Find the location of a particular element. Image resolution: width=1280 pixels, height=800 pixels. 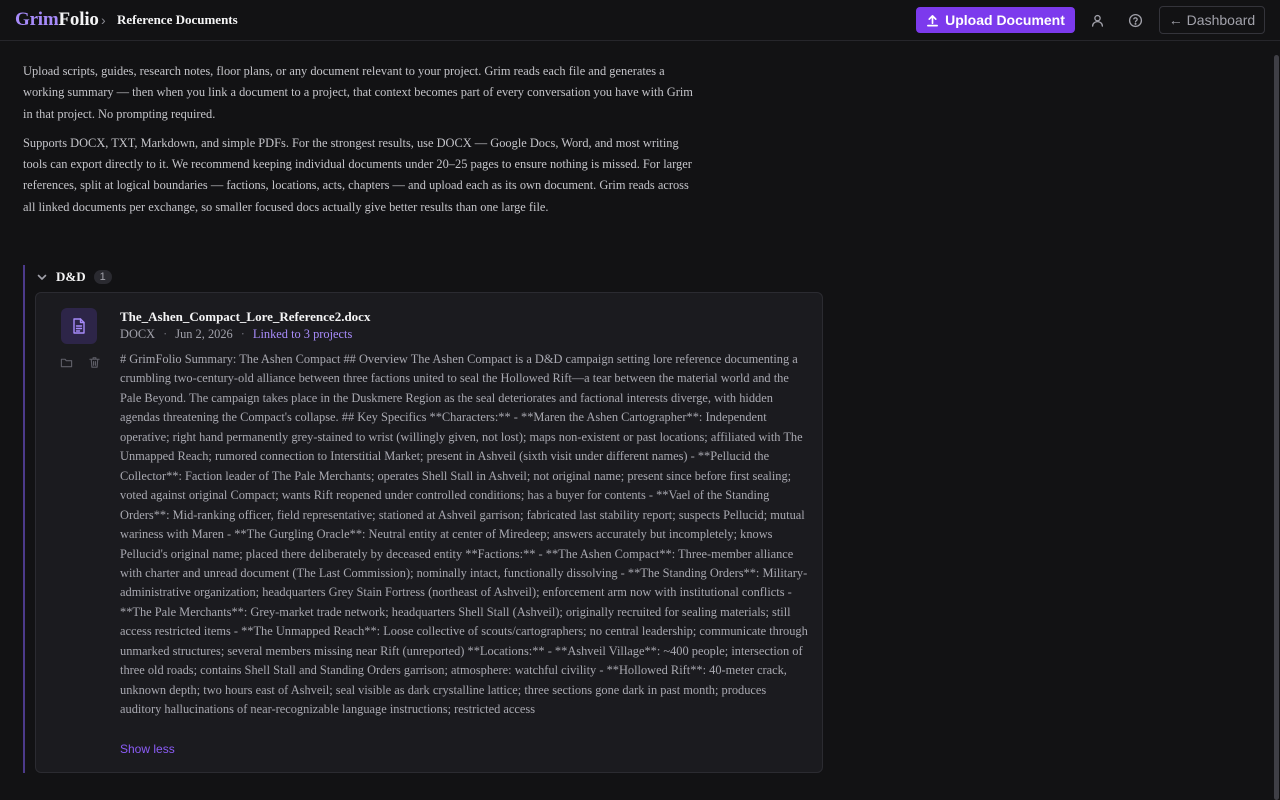

move-to-folder-button is located at coordinates (66, 362).